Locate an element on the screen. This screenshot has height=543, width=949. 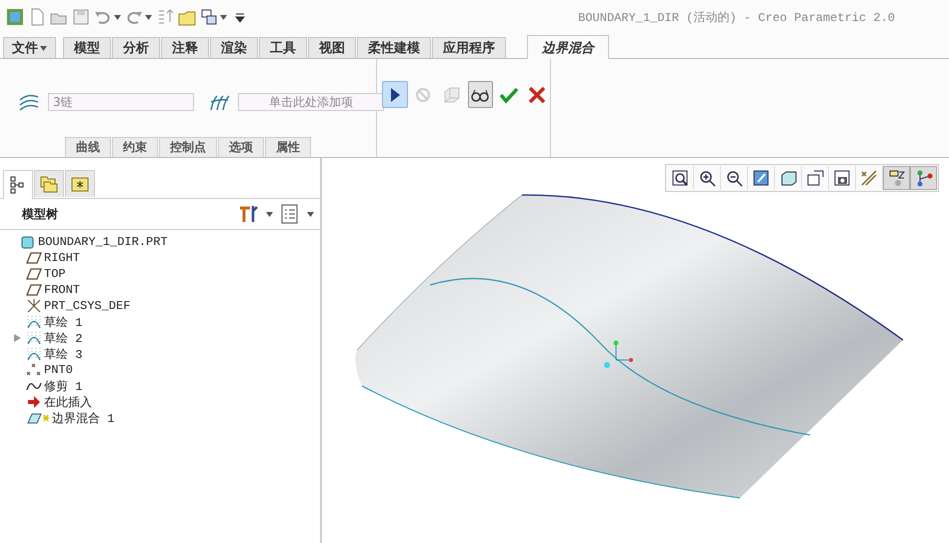
tree-item: 草绘 3 is located at coordinates (63, 354).